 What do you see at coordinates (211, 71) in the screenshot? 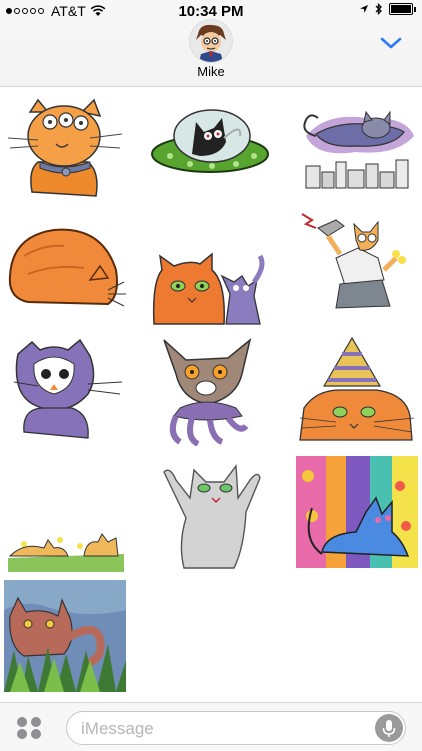
I see `contact-name: Mike` at bounding box center [211, 71].